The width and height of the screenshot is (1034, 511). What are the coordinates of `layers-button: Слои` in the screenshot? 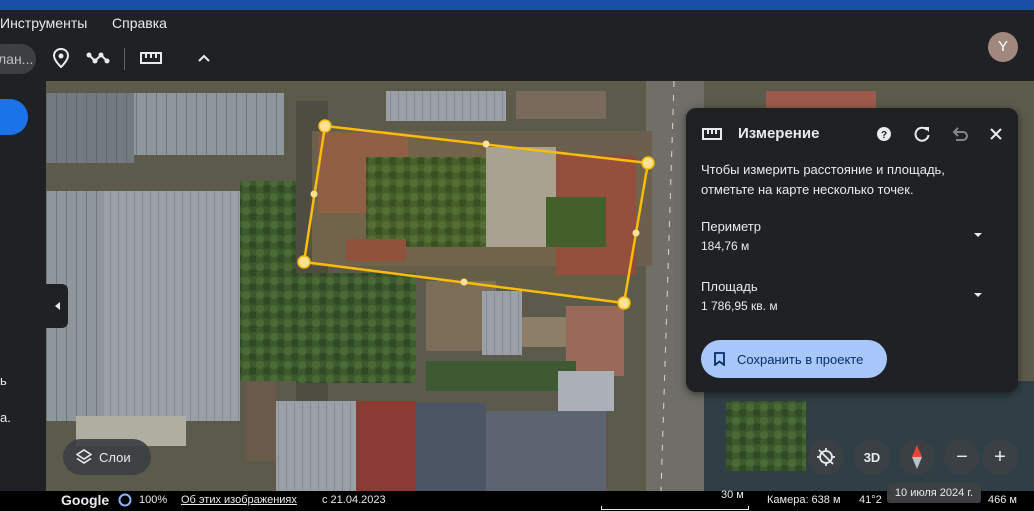 It's located at (107, 457).